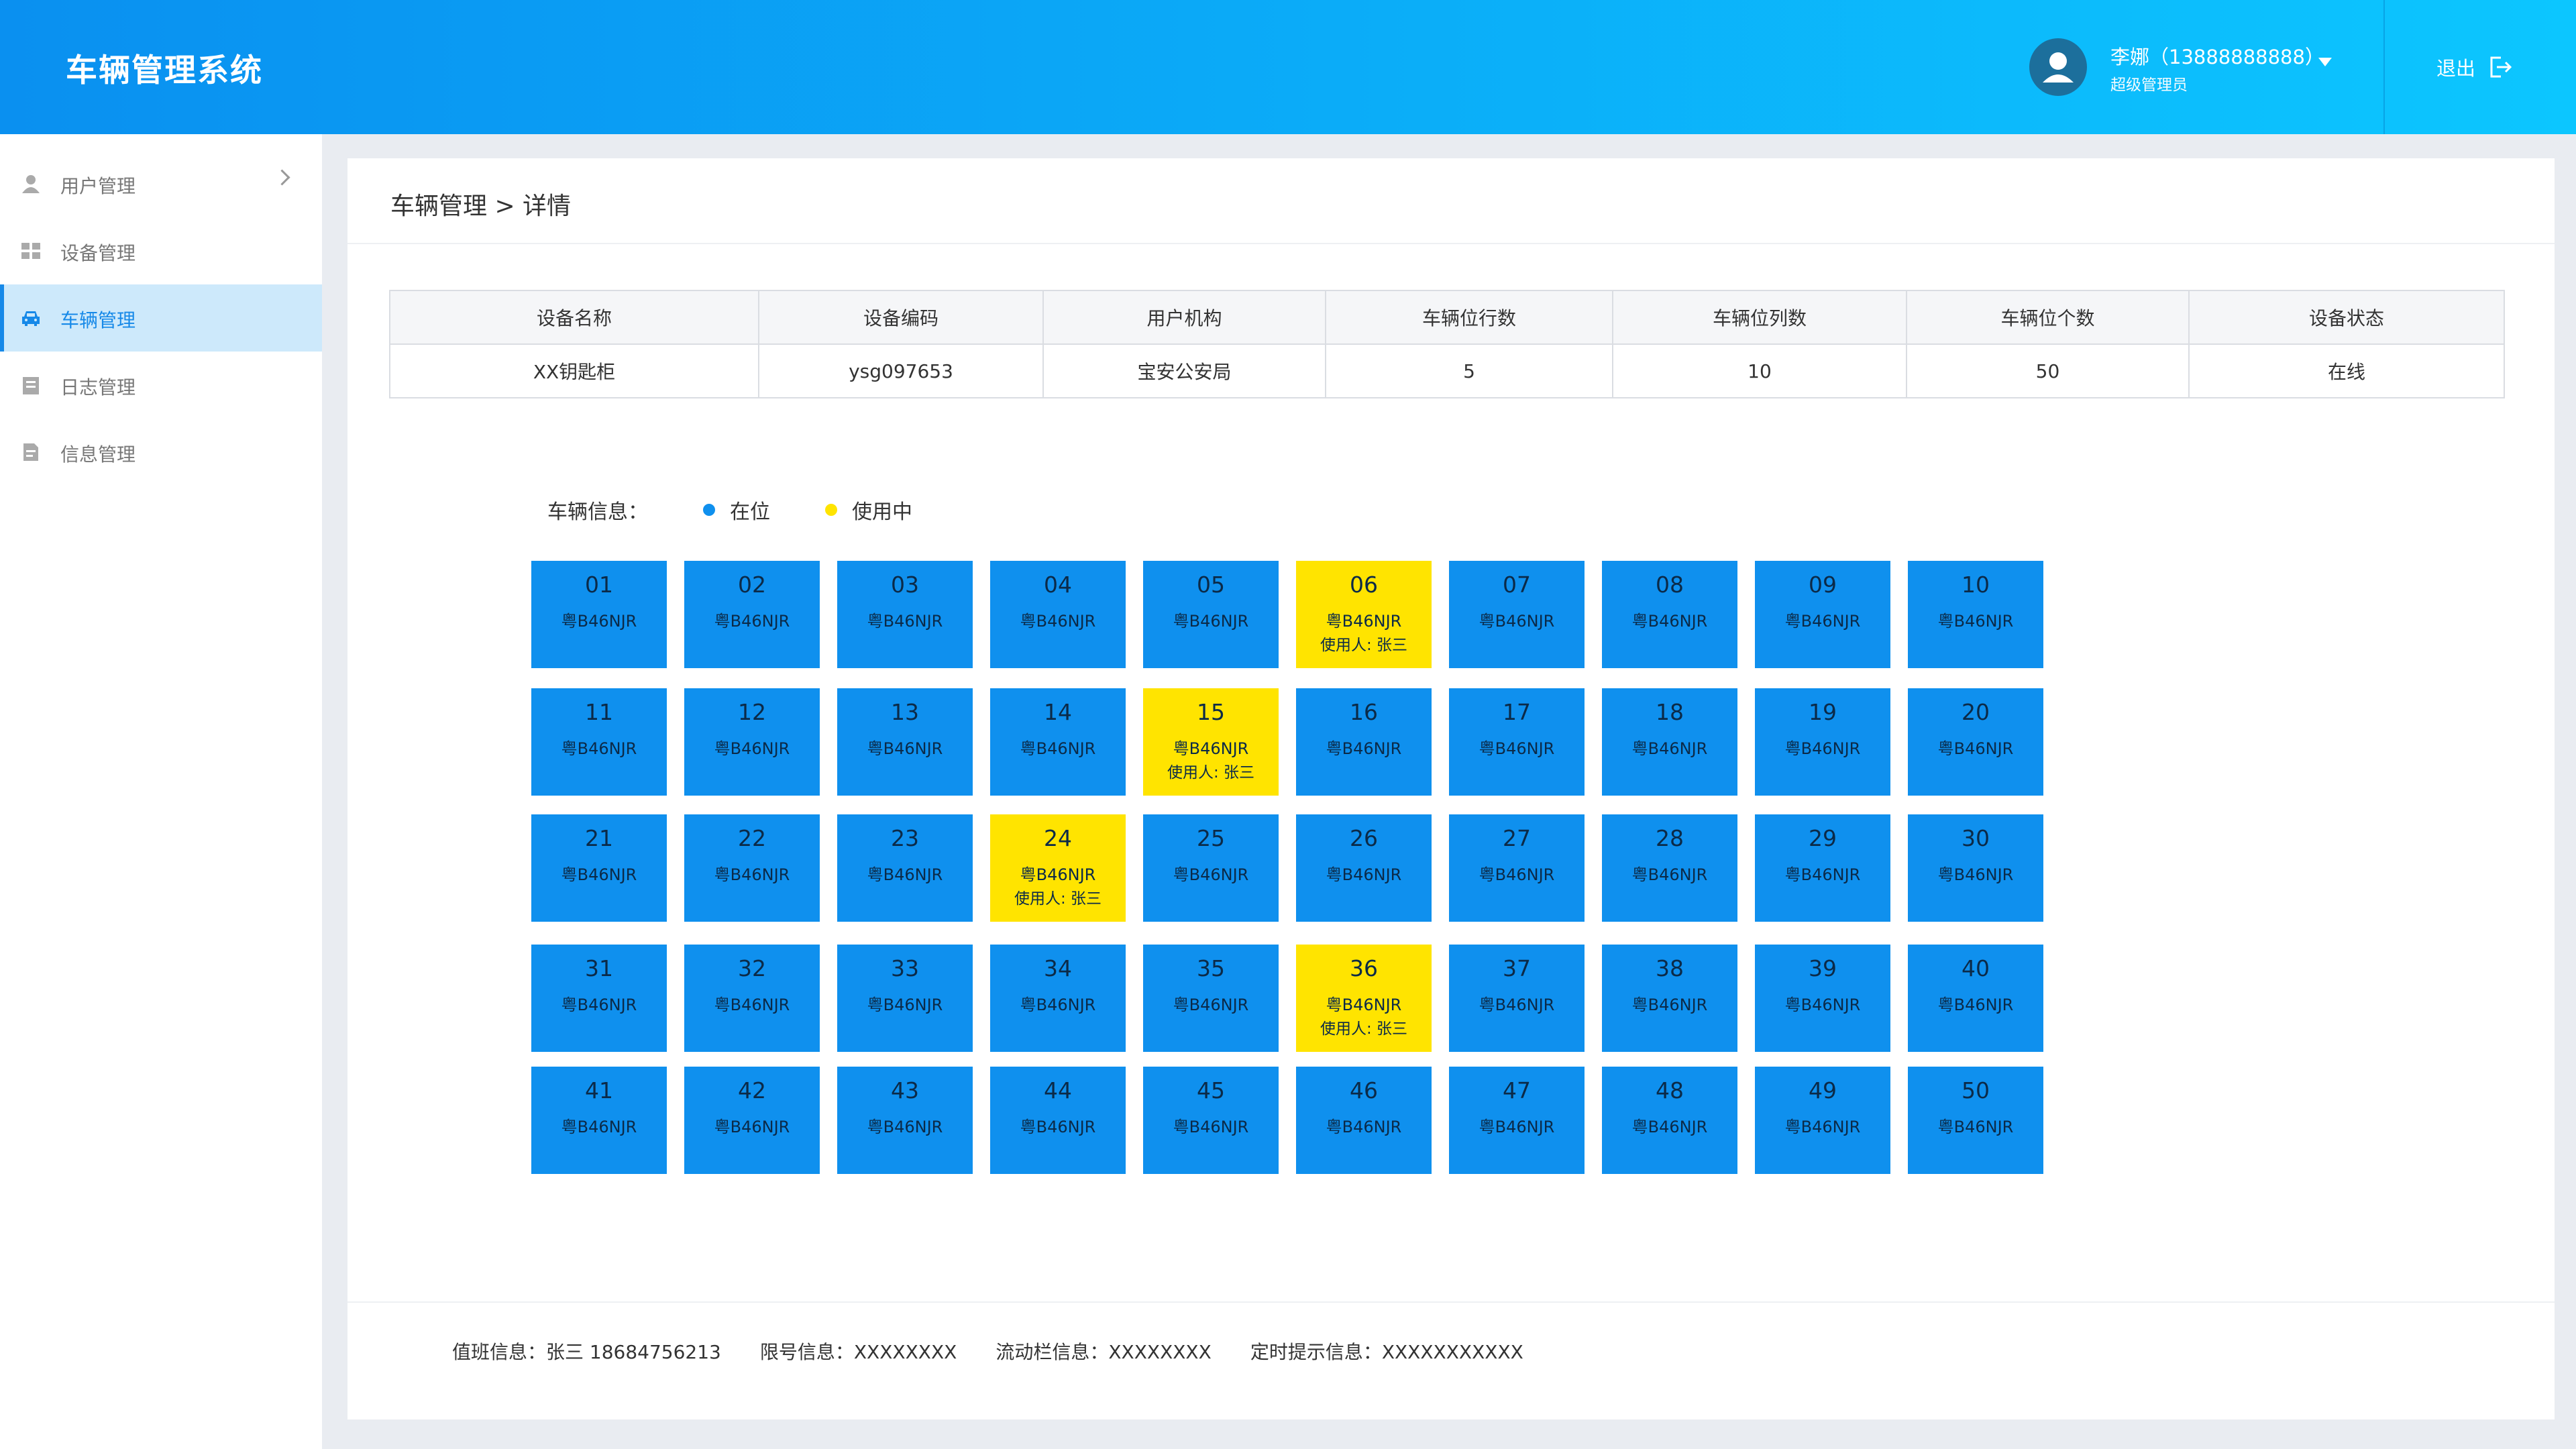 Image resolution: width=2576 pixels, height=1449 pixels. I want to click on slot-number: 06, so click(1364, 585).